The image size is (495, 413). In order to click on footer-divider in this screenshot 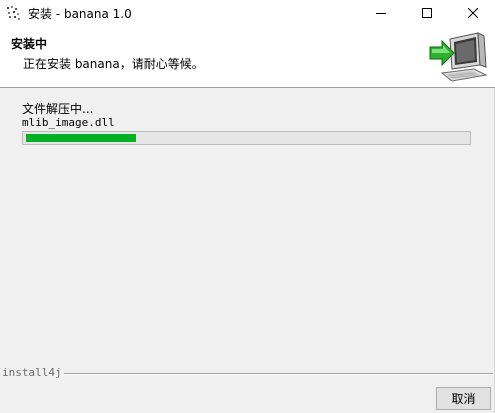, I will do `click(278, 374)`.